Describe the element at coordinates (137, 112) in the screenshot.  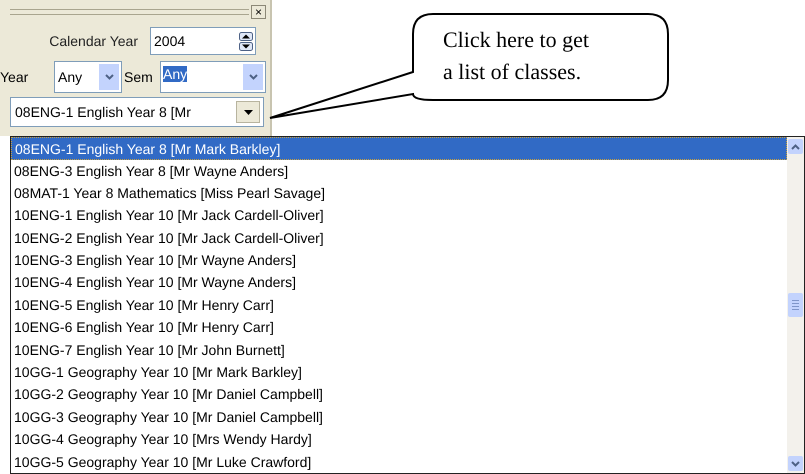
I see `class-combo: 08ENG-1 English Year 8 [Mr` at that location.